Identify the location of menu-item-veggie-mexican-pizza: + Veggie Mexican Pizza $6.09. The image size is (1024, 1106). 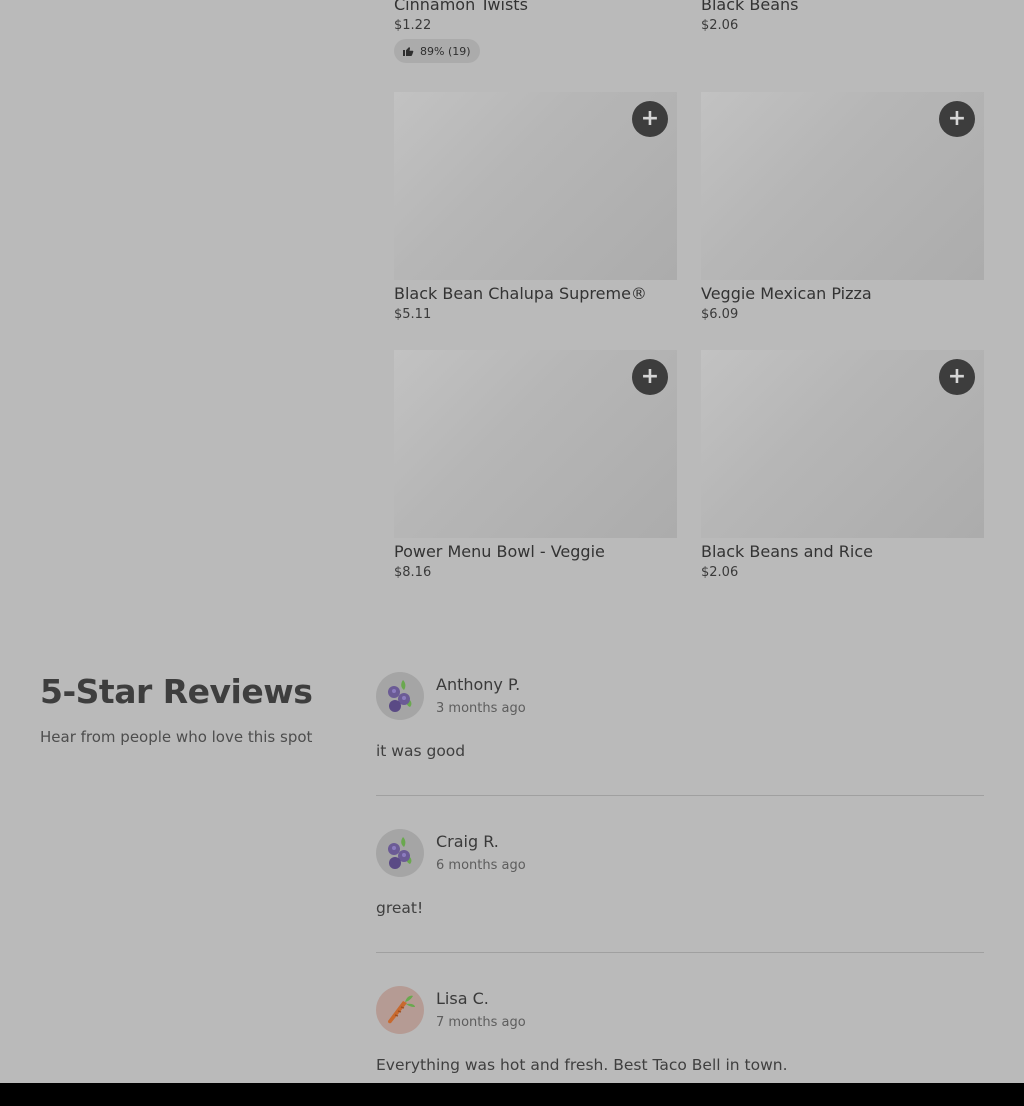
(842, 207).